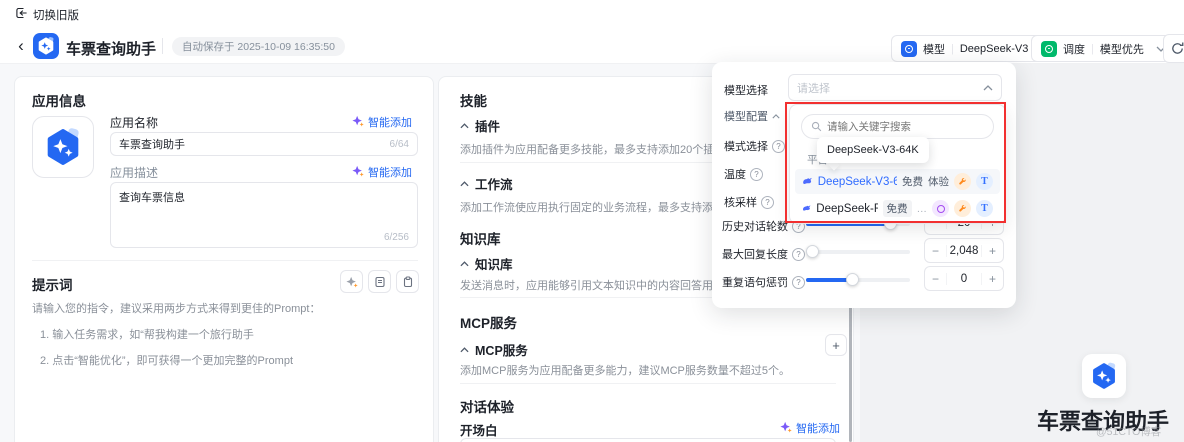 The width and height of the screenshot is (1184, 442). I want to click on max-length-slider-rail, so click(858, 252).